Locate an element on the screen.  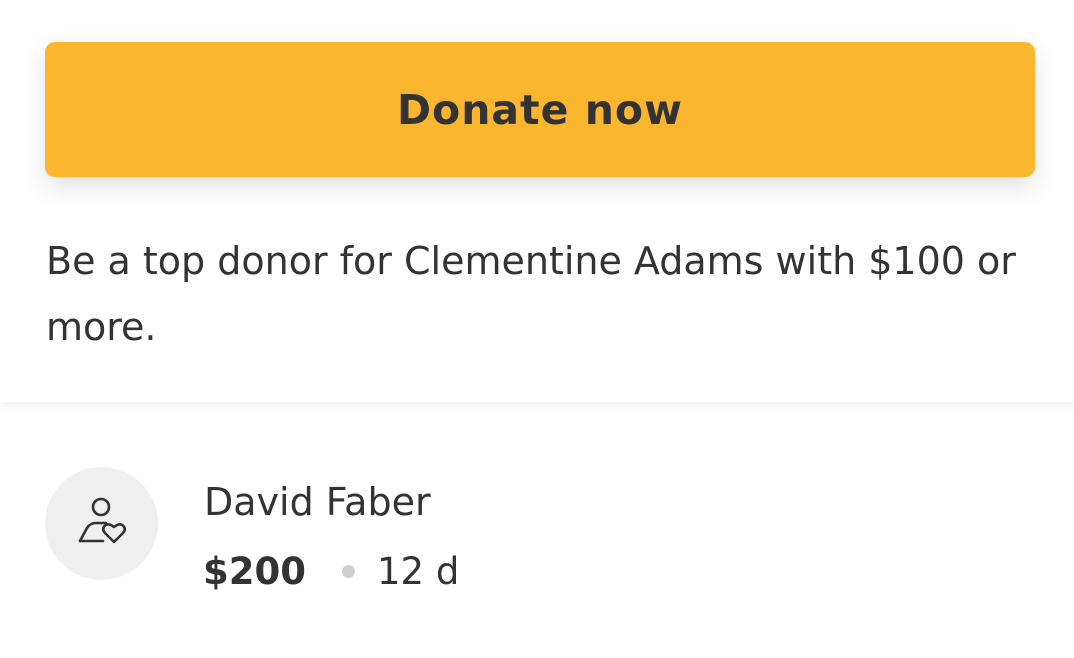
donor-name: David Faber is located at coordinates (317, 502).